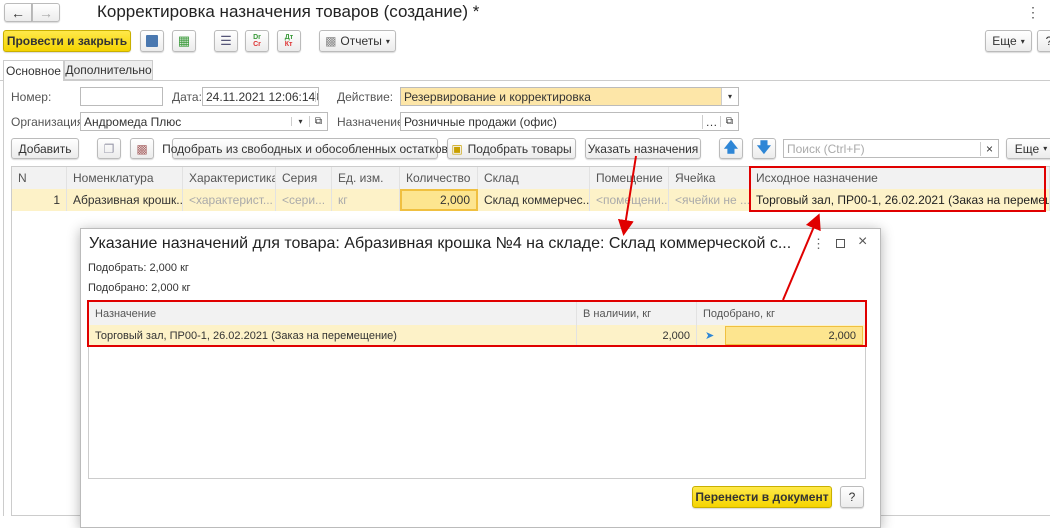 The image size is (1050, 528). I want to click on arrow-to-dialog, so click(627, 195).